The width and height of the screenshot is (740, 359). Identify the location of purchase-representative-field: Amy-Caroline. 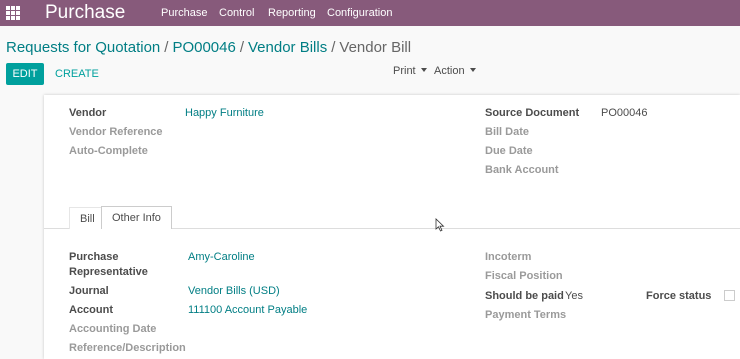
(221, 257).